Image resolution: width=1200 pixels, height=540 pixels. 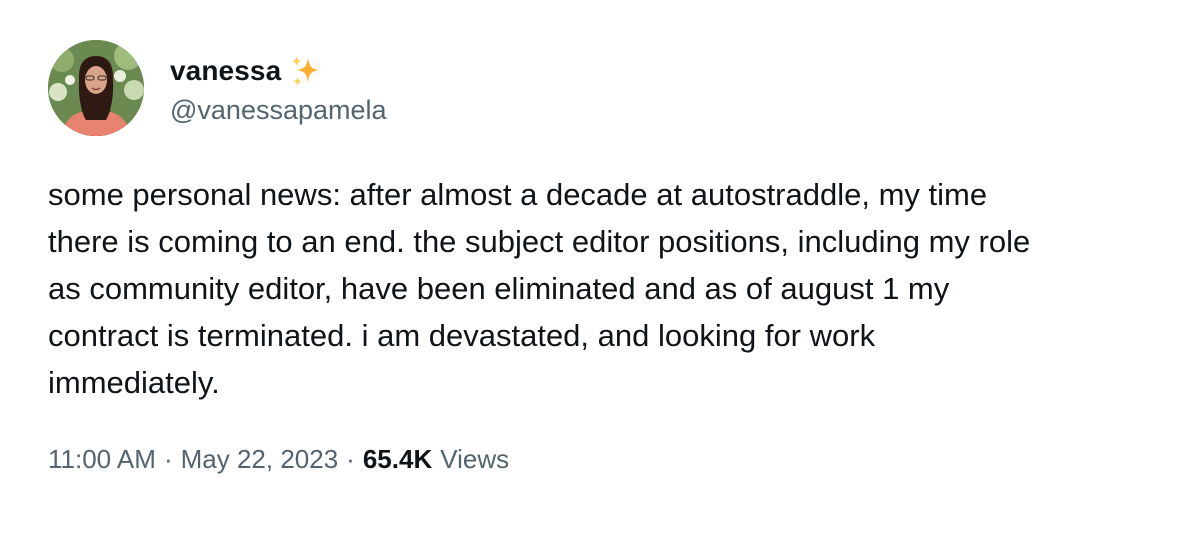 I want to click on views-label: Views, so click(x=474, y=459).